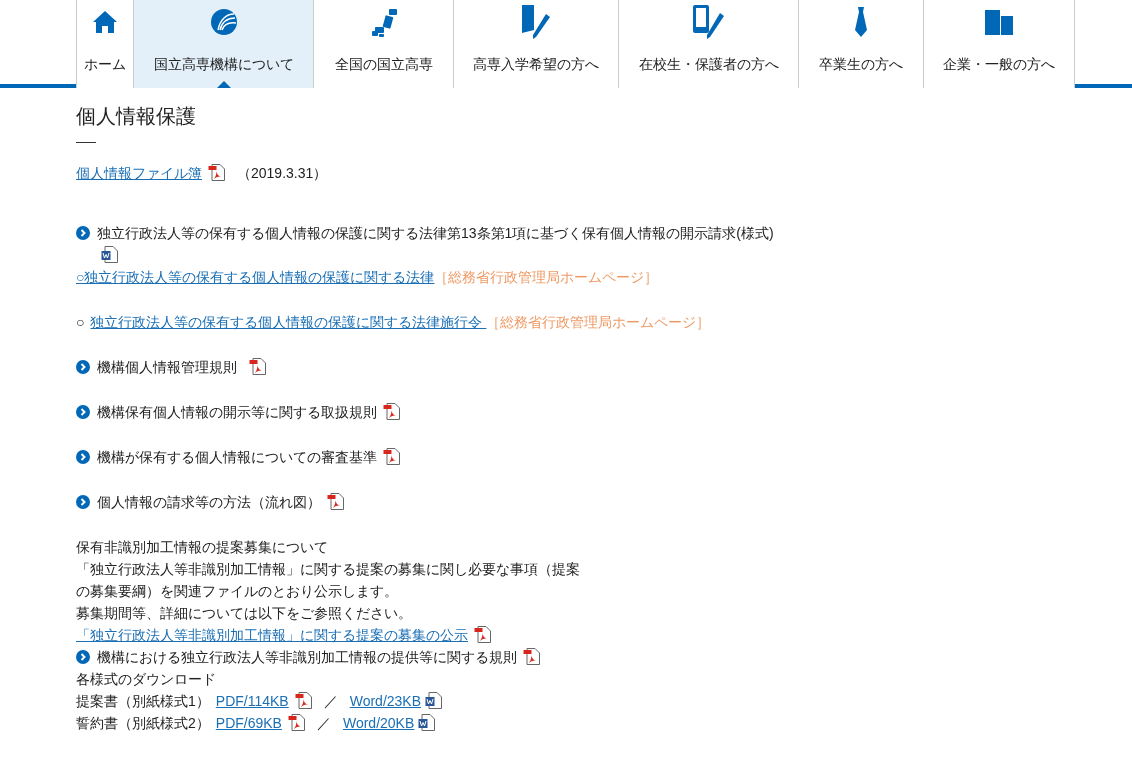 The image size is (1132, 780). What do you see at coordinates (104, 44) in the screenshot?
I see `nav-tab: ホーム` at bounding box center [104, 44].